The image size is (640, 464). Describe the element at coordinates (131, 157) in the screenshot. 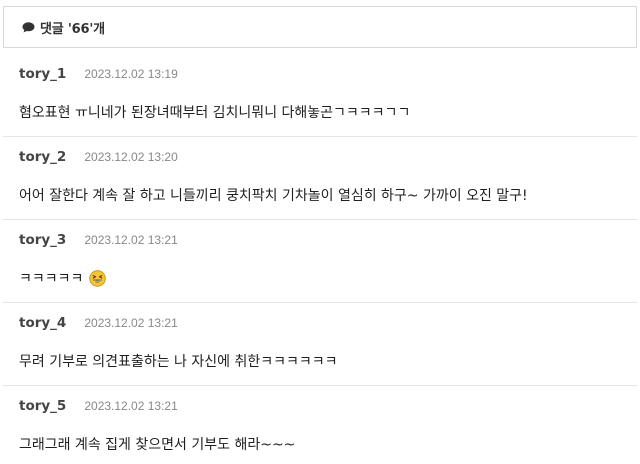

I see `comment-date: 2023.12.02 13:20` at that location.